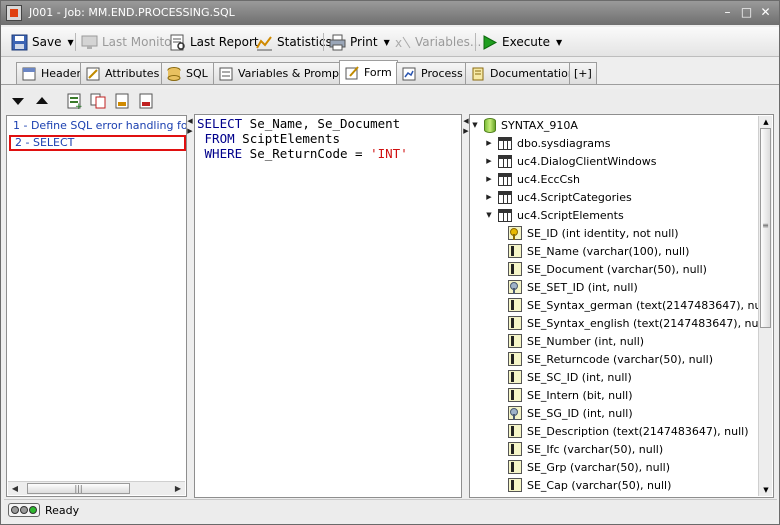 The width and height of the screenshot is (780, 525). Describe the element at coordinates (727, 12) in the screenshot. I see `minimize-icon: –` at that location.